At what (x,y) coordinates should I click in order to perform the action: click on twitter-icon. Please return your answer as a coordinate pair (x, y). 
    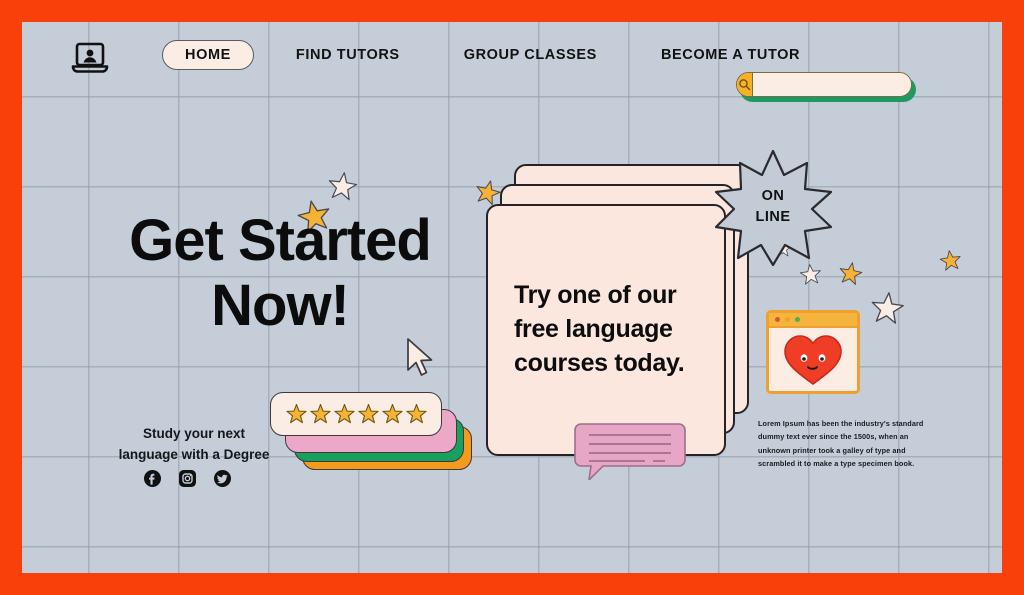
    Looking at the image, I should click on (222, 478).